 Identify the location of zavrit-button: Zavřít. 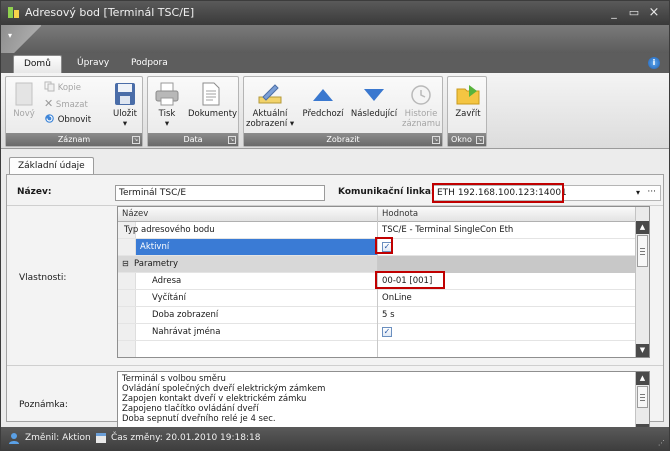
(468, 100).